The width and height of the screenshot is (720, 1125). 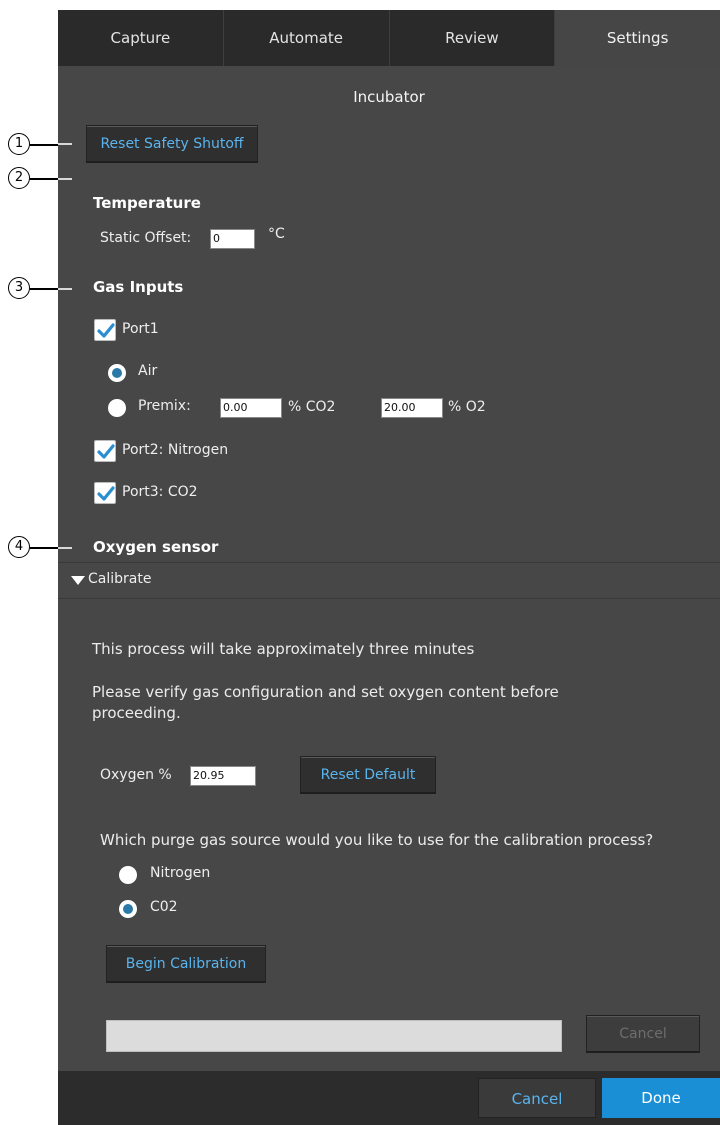 What do you see at coordinates (180, 873) in the screenshot?
I see `purge-nitrogen-label: Nitrogen` at bounding box center [180, 873].